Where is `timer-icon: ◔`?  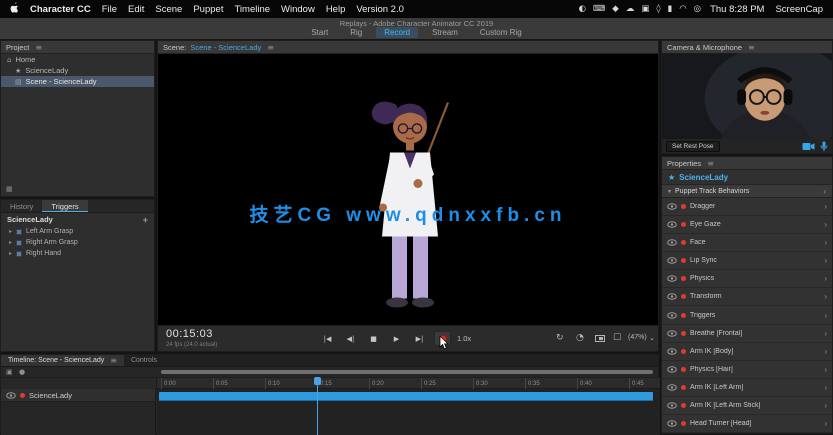 timer-icon: ◔ is located at coordinates (580, 338).